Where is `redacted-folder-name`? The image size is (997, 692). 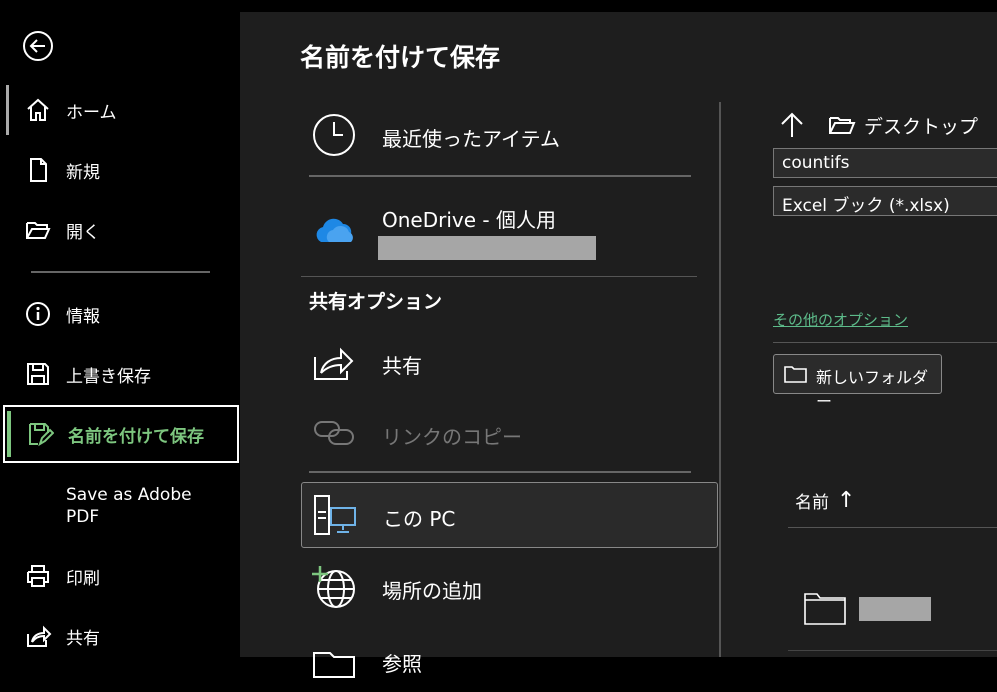
redacted-folder-name is located at coordinates (895, 609).